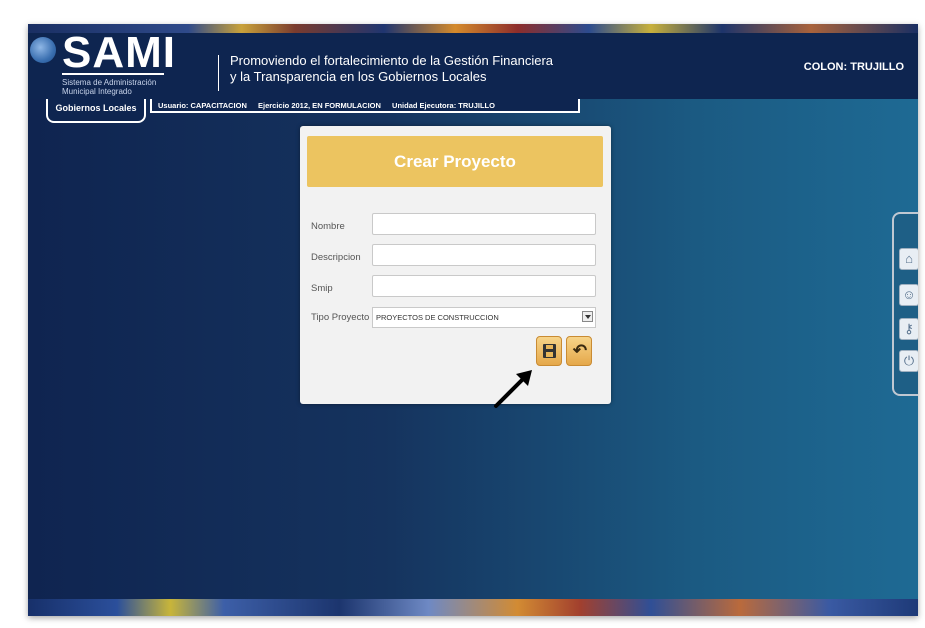 The width and height of the screenshot is (925, 628). Describe the element at coordinates (96, 111) in the screenshot. I see `tab-gobiernos-locales: Gobiernos Locales` at that location.